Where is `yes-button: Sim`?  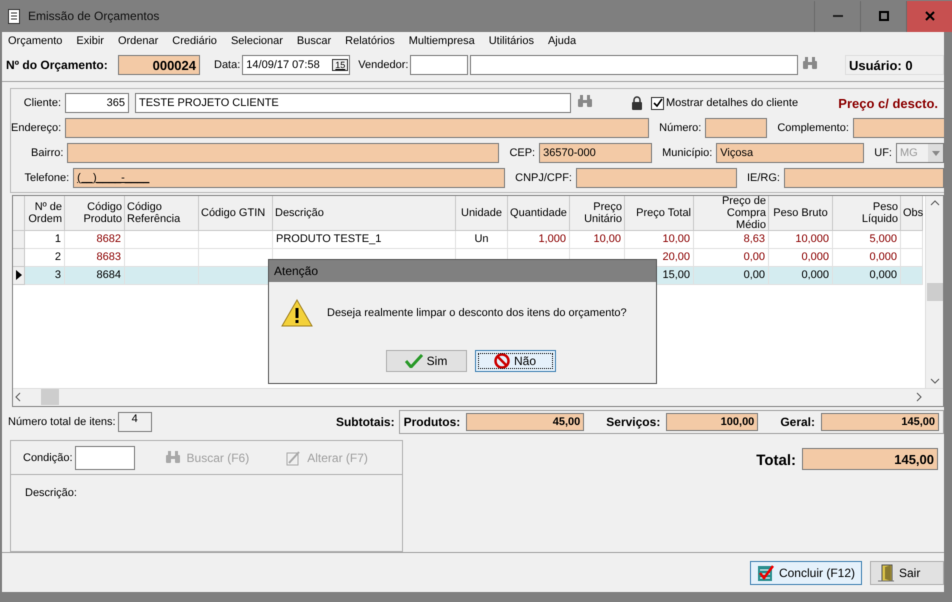
yes-button: Sim is located at coordinates (426, 361).